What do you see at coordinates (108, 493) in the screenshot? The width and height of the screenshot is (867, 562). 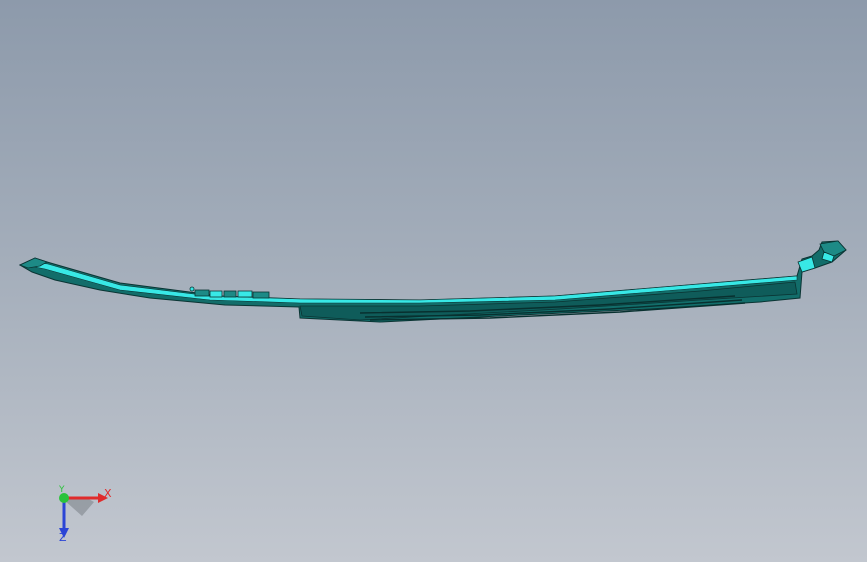 I see `x-axis-label: X` at bounding box center [108, 493].